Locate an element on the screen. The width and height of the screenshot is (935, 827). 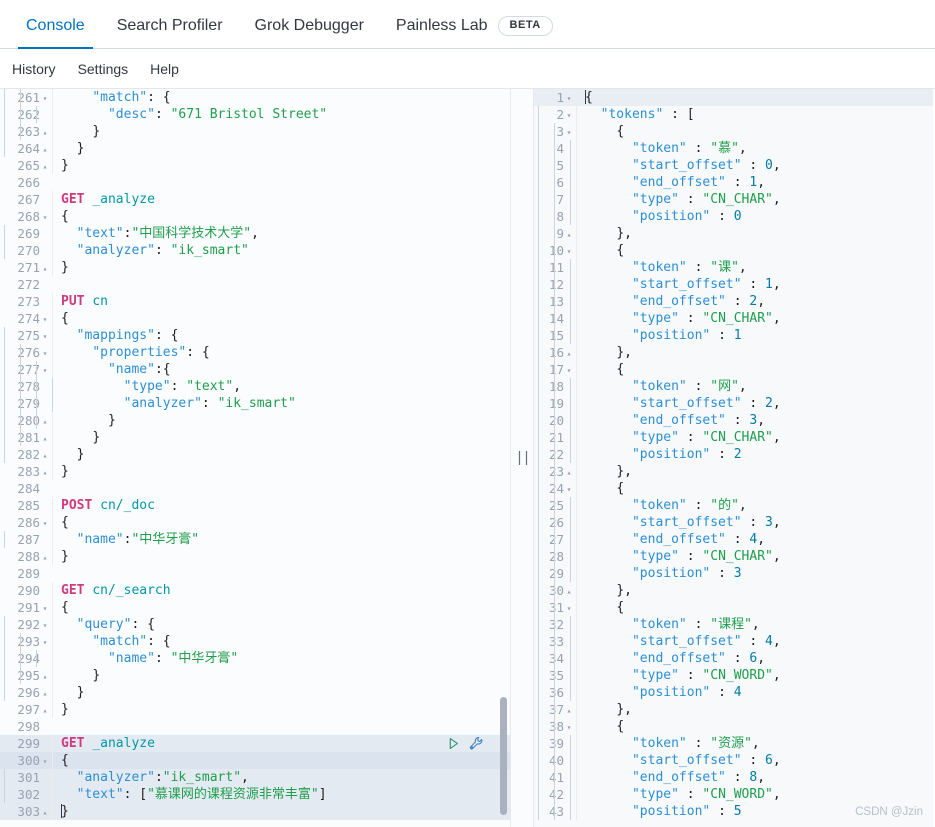
tab-search-profiler: Search Profiler is located at coordinates (170, 33).